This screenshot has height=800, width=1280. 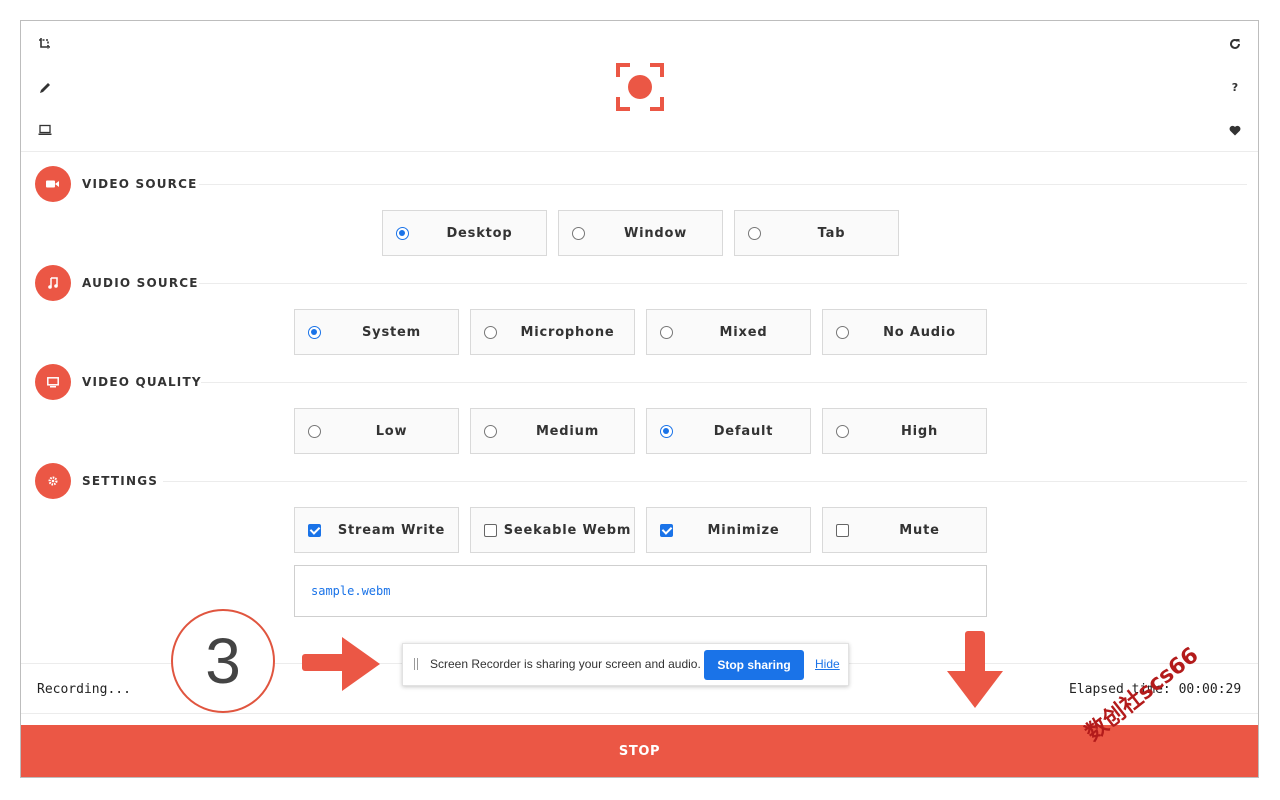 What do you see at coordinates (391, 431) in the screenshot?
I see `option-label: Low` at bounding box center [391, 431].